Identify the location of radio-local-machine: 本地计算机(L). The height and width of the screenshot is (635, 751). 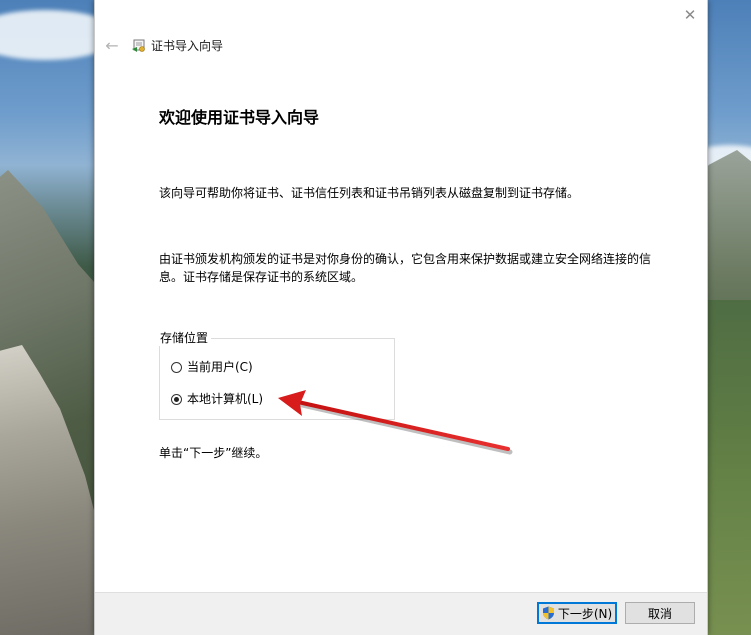
(217, 399).